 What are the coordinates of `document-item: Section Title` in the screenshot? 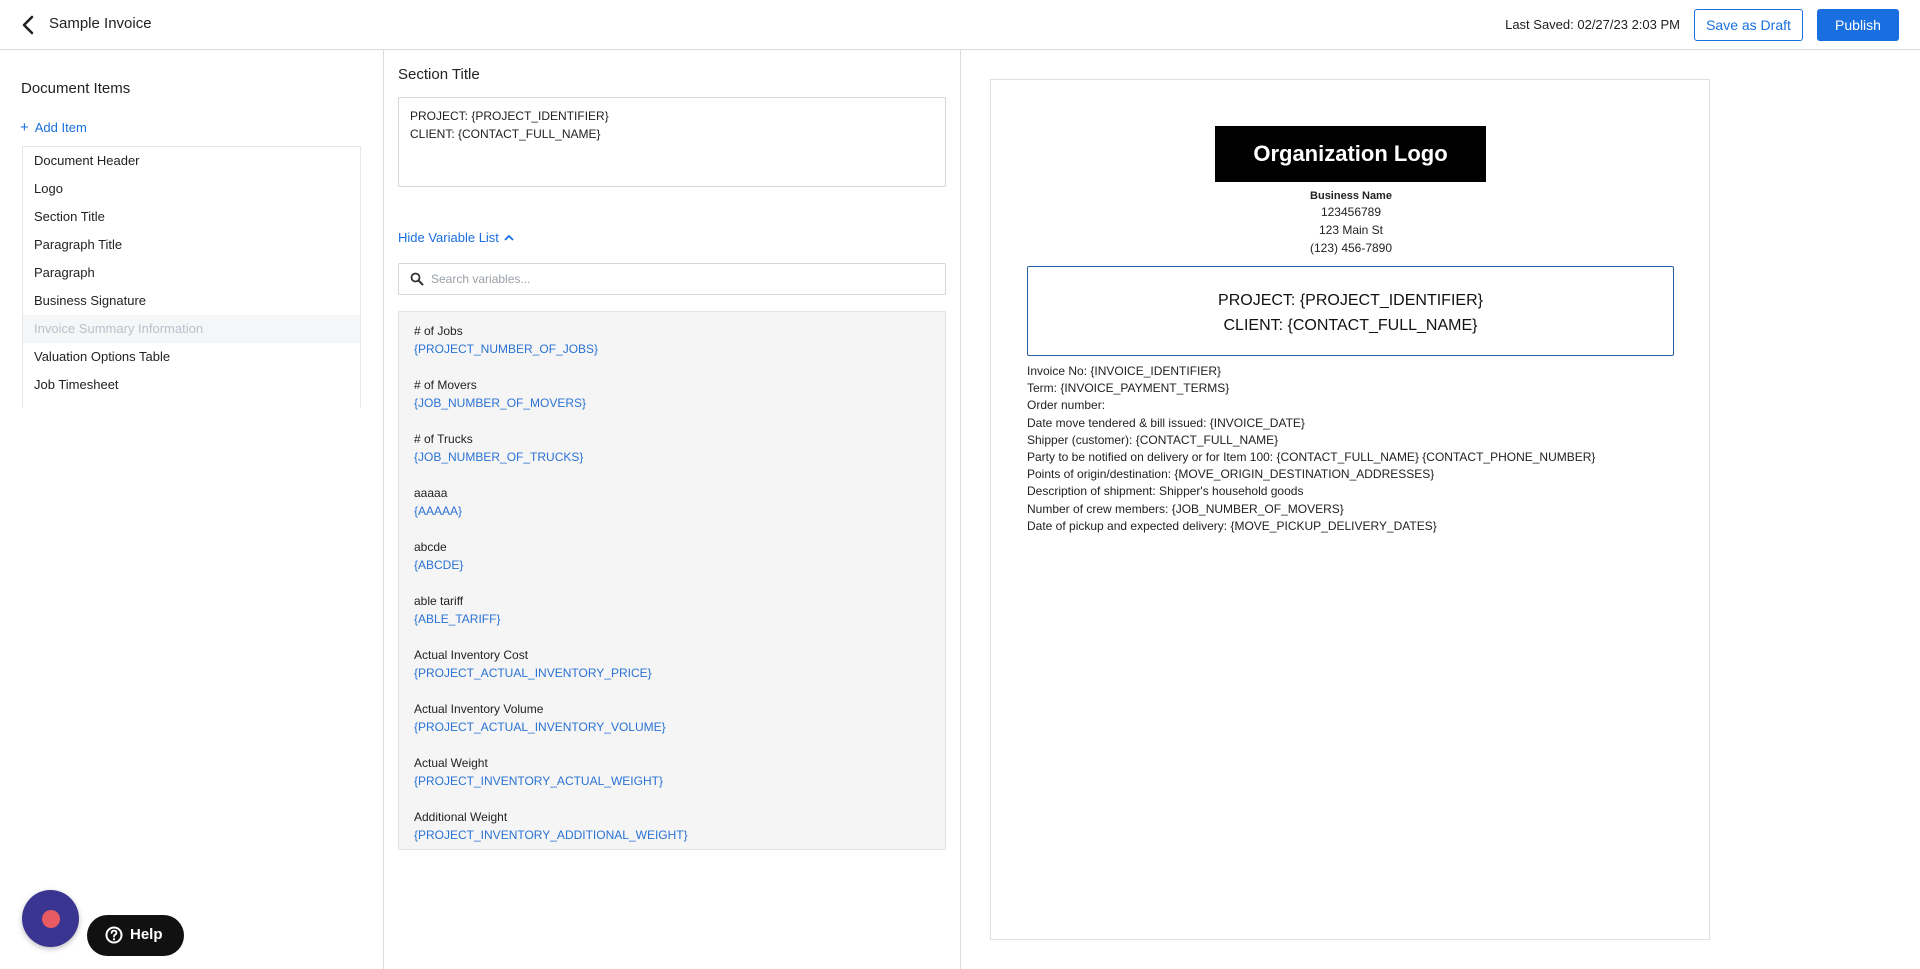 It's located at (191, 217).